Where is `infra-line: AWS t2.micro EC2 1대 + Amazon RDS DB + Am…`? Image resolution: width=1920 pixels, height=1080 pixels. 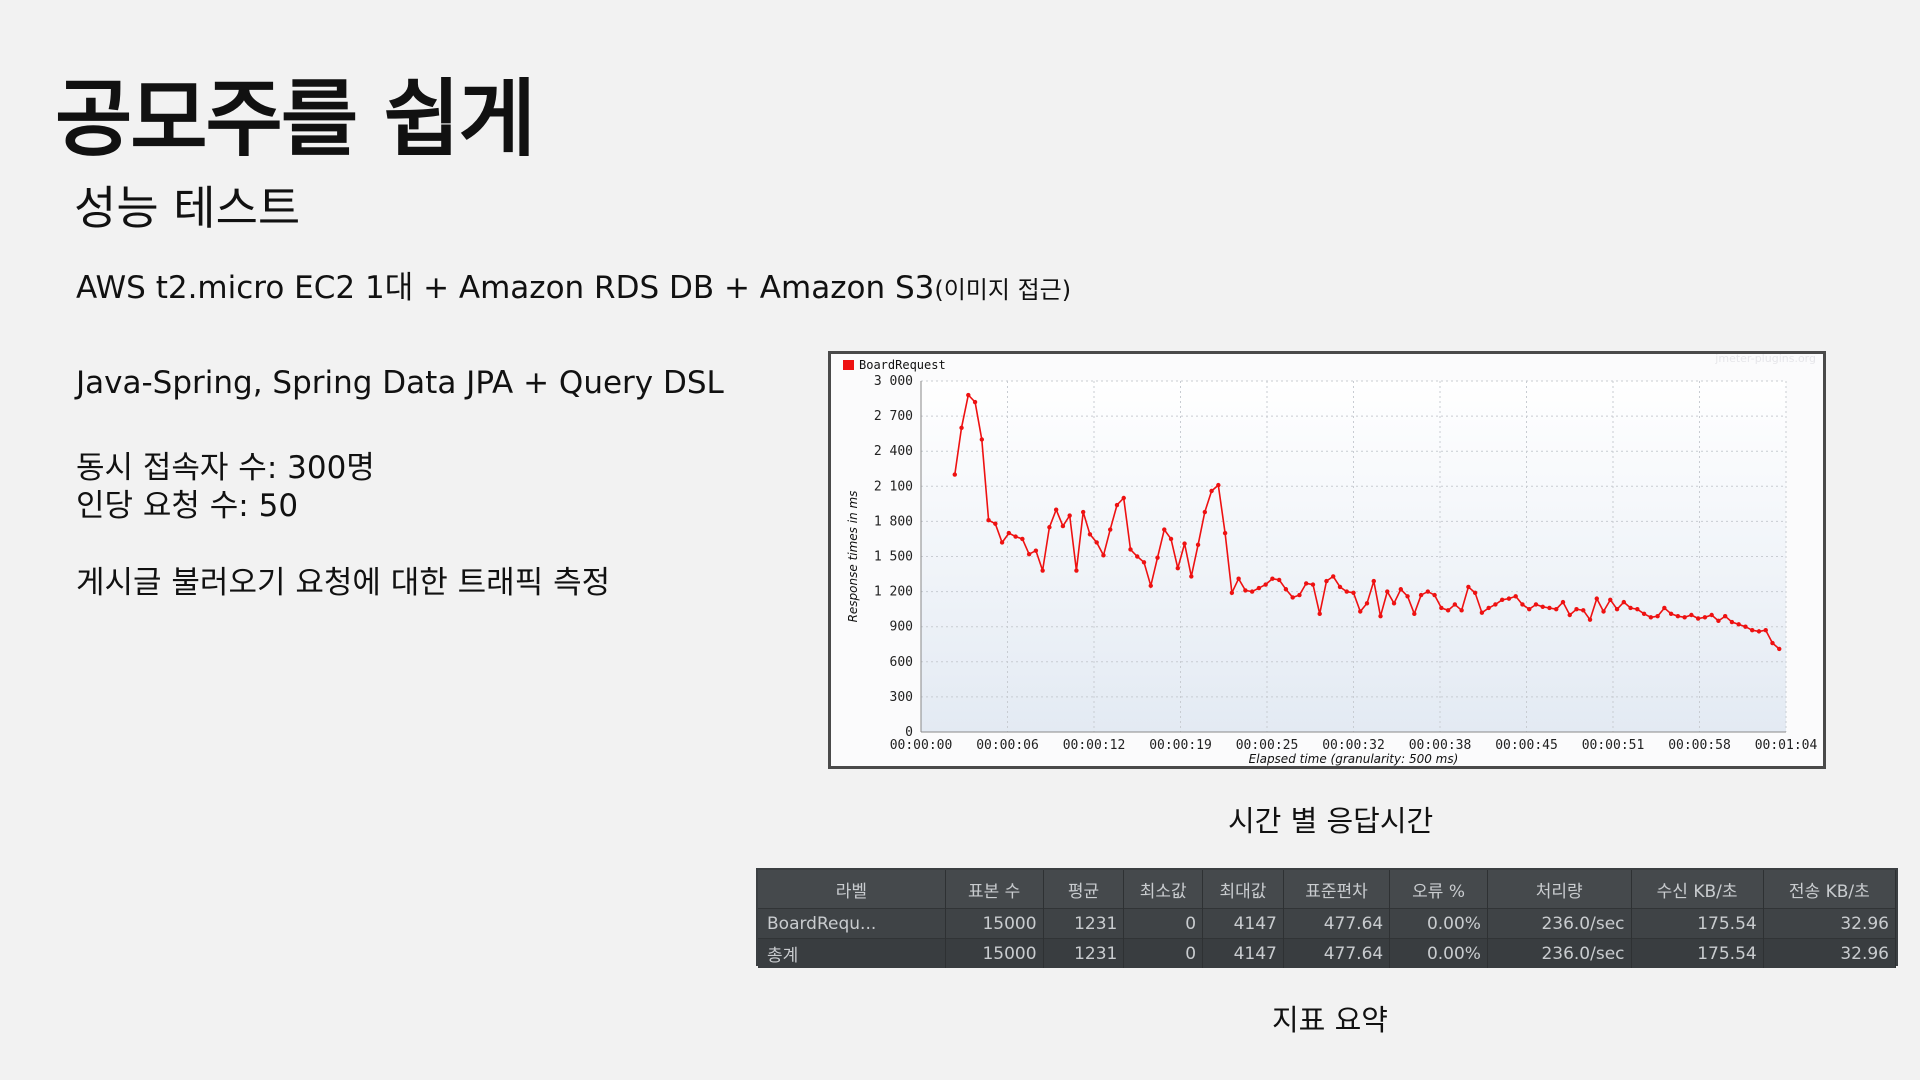 infra-line: AWS t2.micro EC2 1대 + Amazon RDS DB + Am… is located at coordinates (573, 284).